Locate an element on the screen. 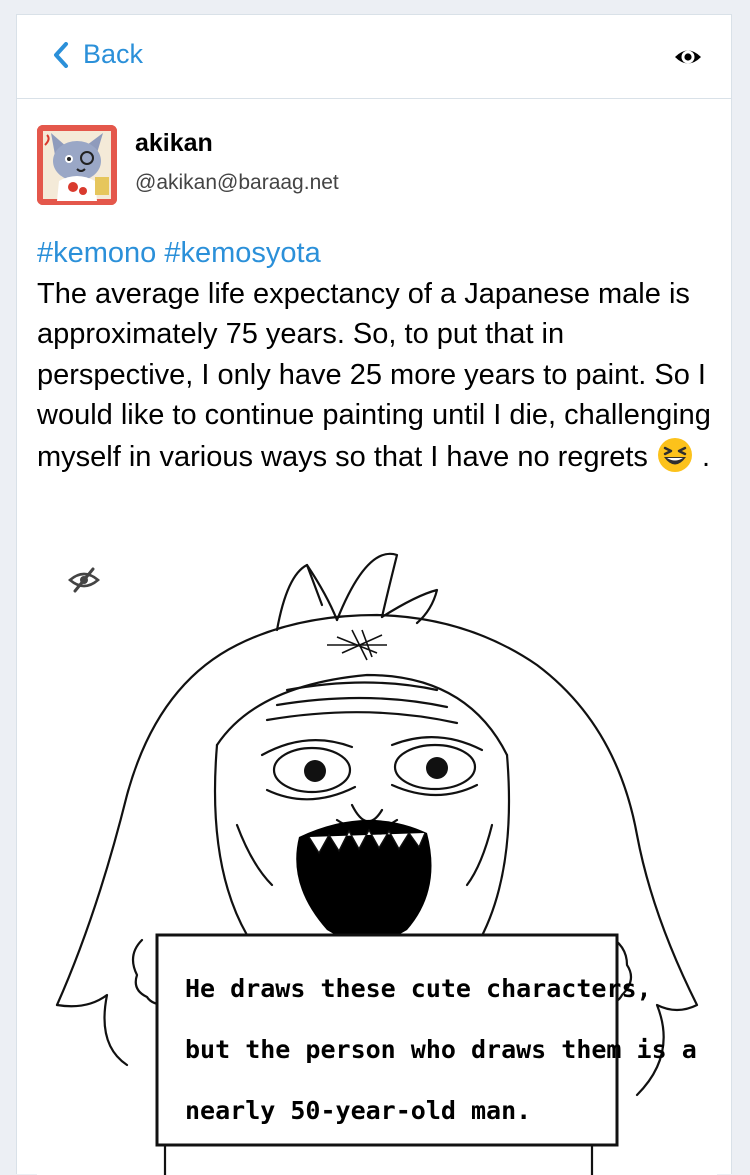 This screenshot has height=1175, width=750. hashtags: #kemono #kemosyota is located at coordinates (377, 253).